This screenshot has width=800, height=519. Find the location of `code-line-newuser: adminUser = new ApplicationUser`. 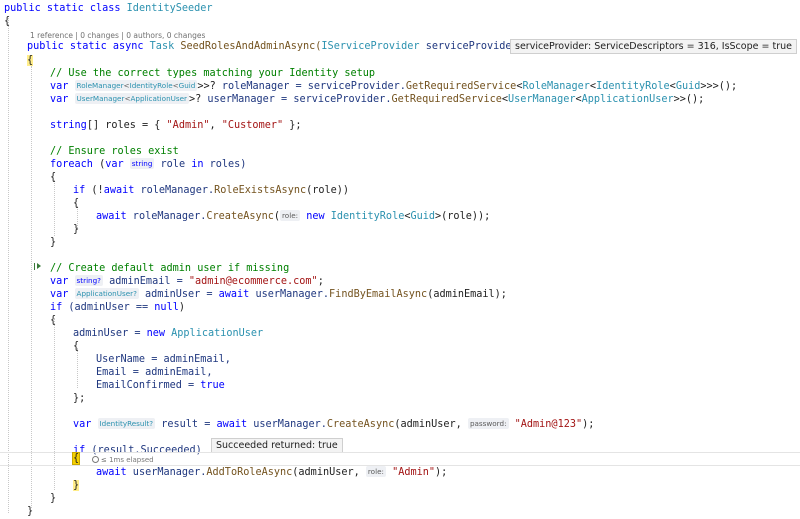

code-line-newuser: adminUser = new ApplicationUser is located at coordinates (168, 333).